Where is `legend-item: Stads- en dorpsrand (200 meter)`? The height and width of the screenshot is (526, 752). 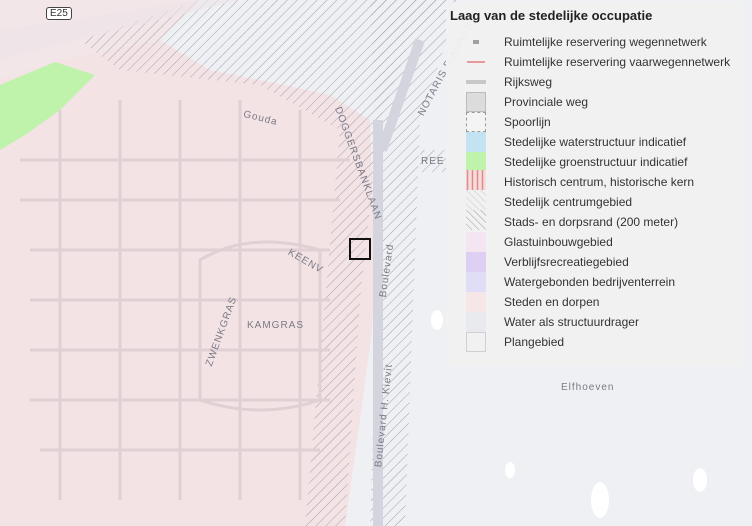
legend-item: Stads- en dorpsrand (200 meter) is located at coordinates (597, 220).